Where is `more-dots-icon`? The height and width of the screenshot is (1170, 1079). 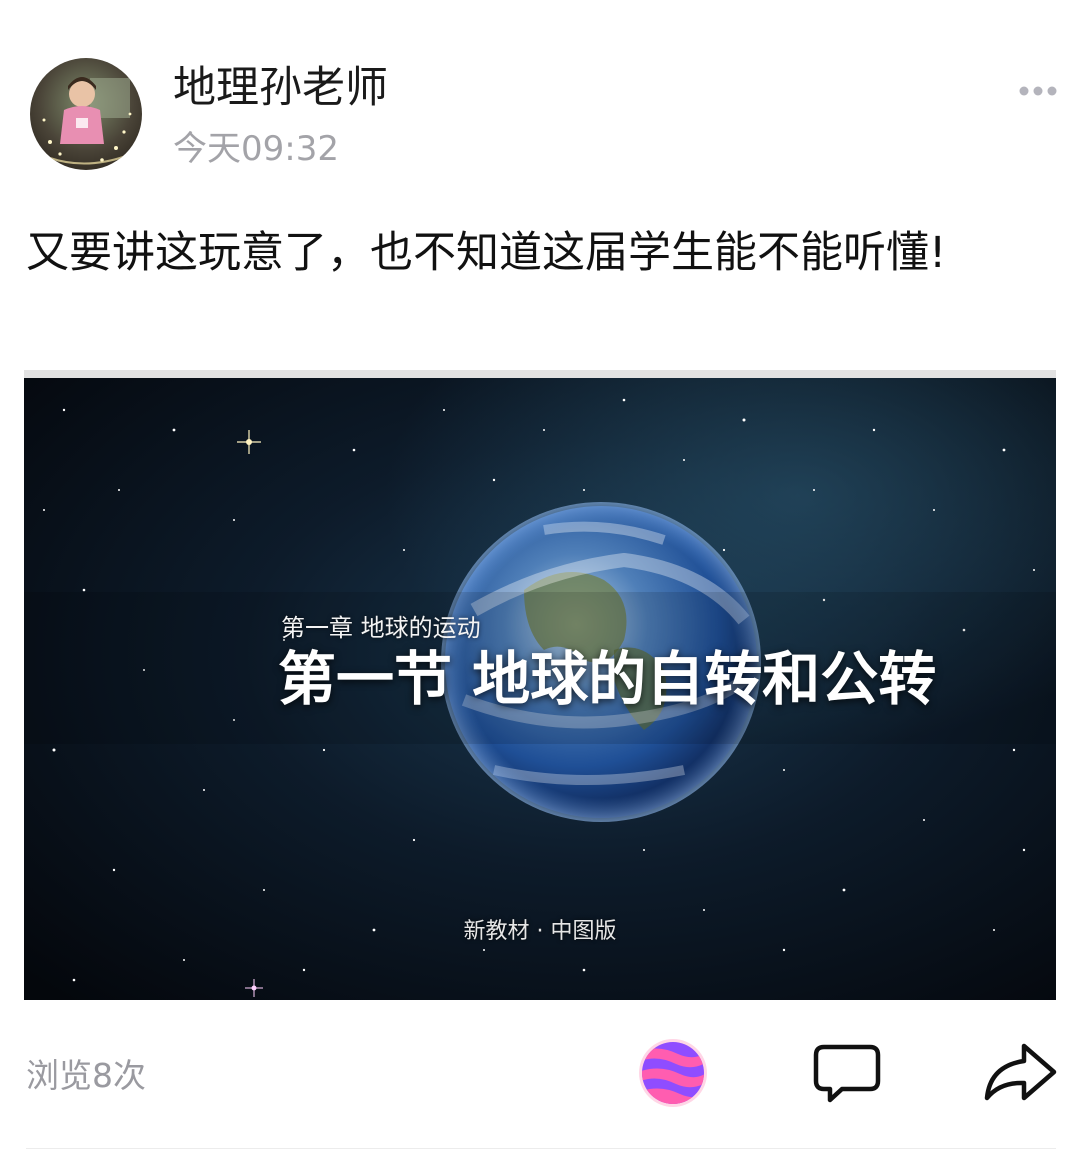 more-dots-icon is located at coordinates (1038, 91).